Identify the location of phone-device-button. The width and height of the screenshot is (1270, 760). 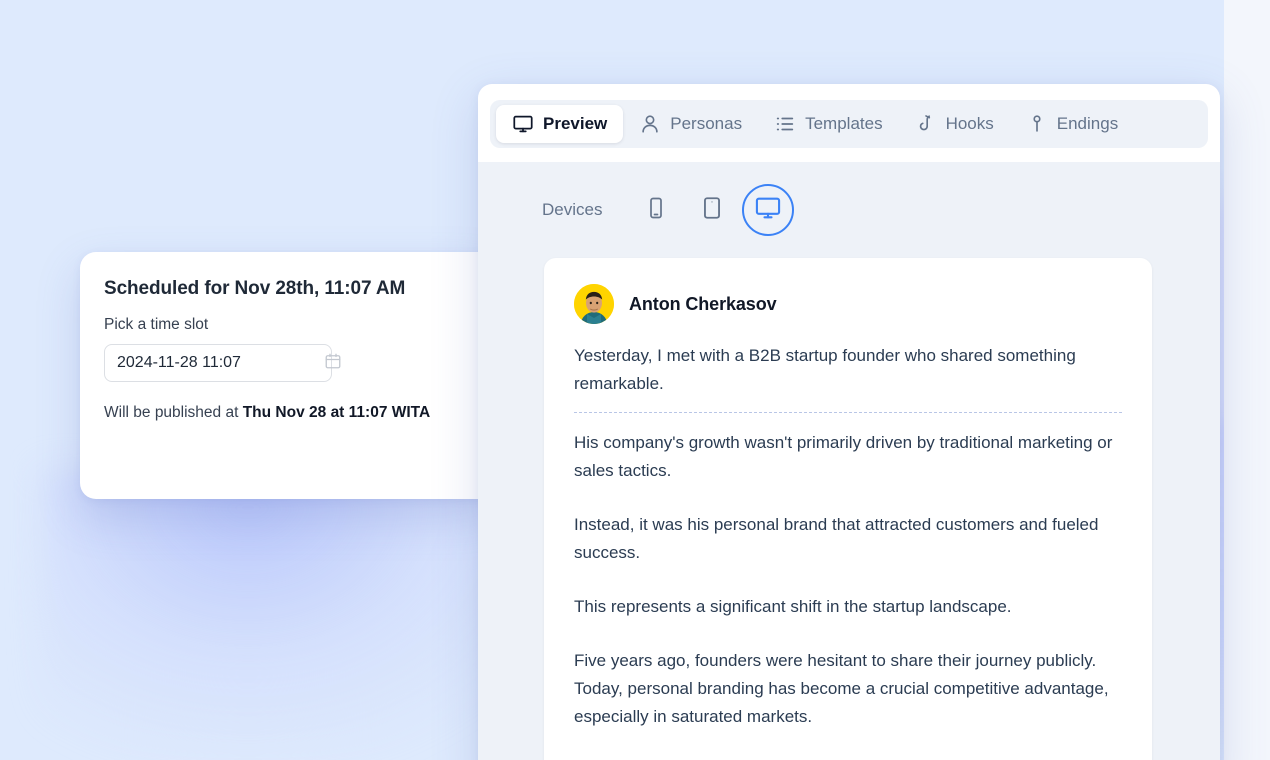
(656, 210).